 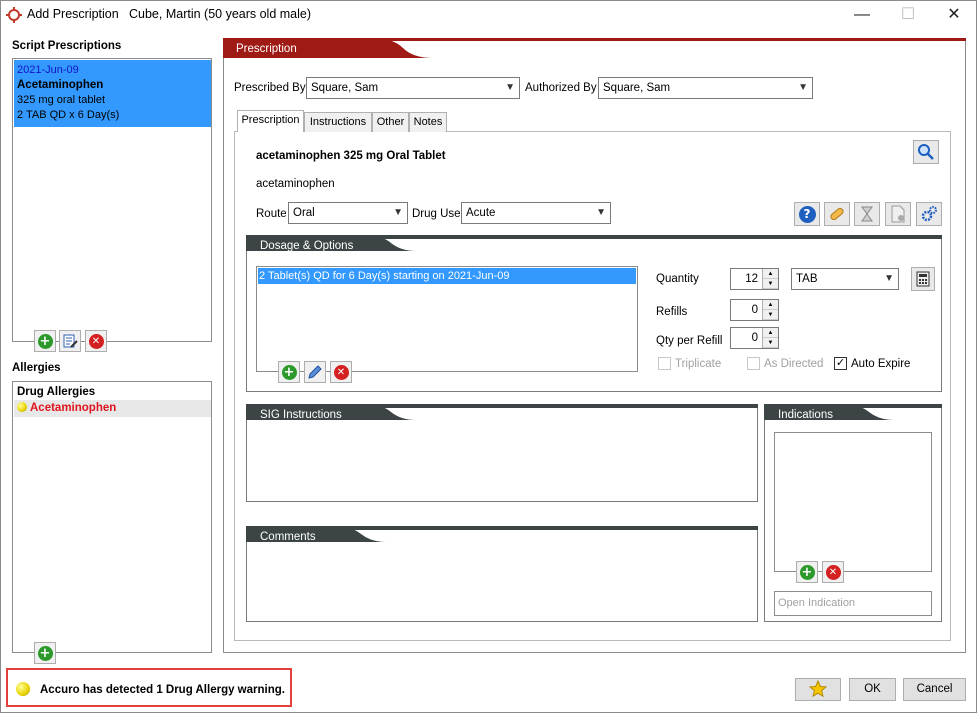 What do you see at coordinates (45, 653) in the screenshot?
I see `add-allergy-button: +` at bounding box center [45, 653].